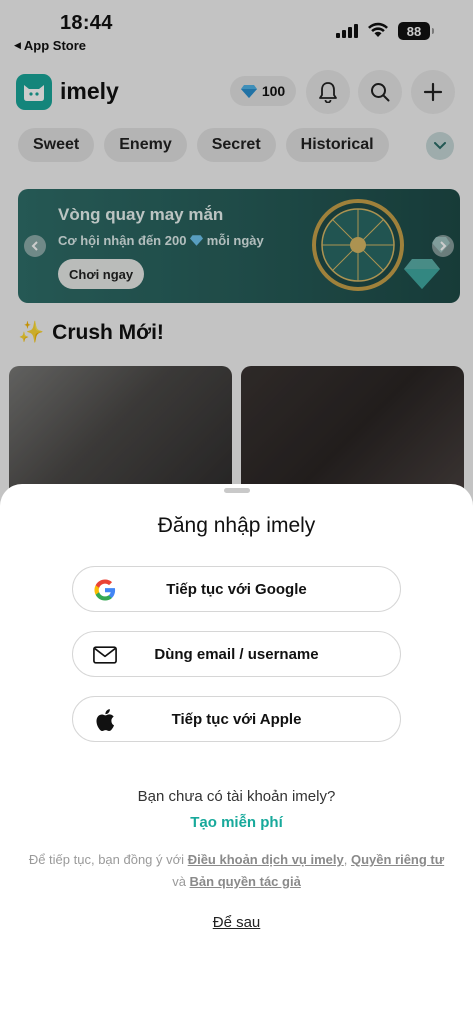 The height and width of the screenshot is (1024, 473). What do you see at coordinates (105, 720) in the screenshot?
I see `apple-logo-icon` at bounding box center [105, 720].